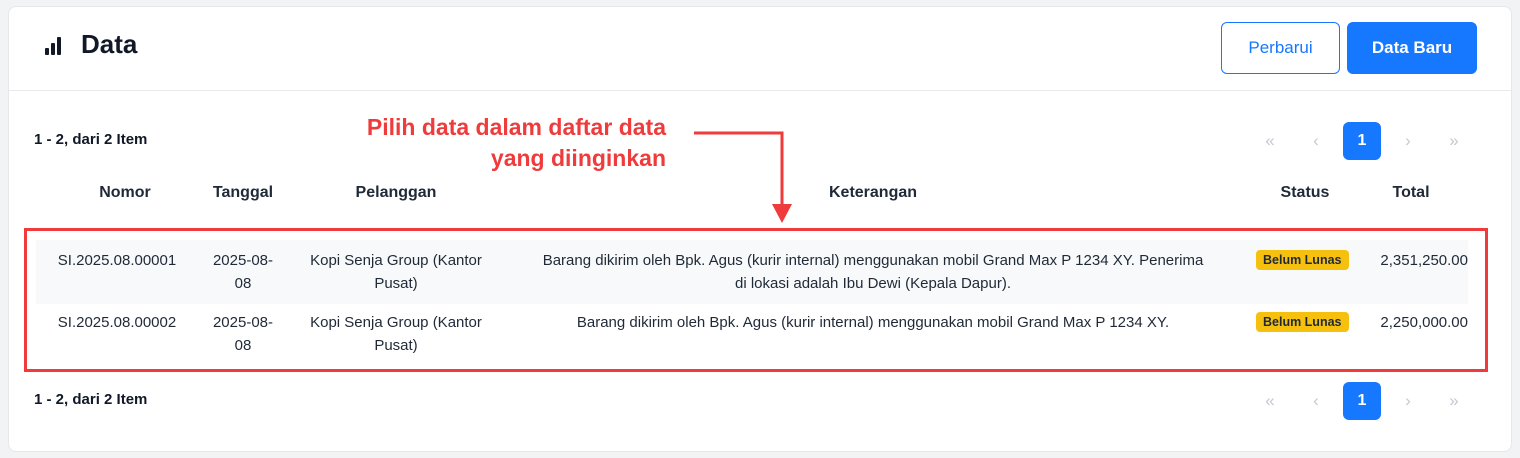 The width and height of the screenshot is (1520, 458). I want to click on cell-total: 2,351,250.00, so click(1424, 260).